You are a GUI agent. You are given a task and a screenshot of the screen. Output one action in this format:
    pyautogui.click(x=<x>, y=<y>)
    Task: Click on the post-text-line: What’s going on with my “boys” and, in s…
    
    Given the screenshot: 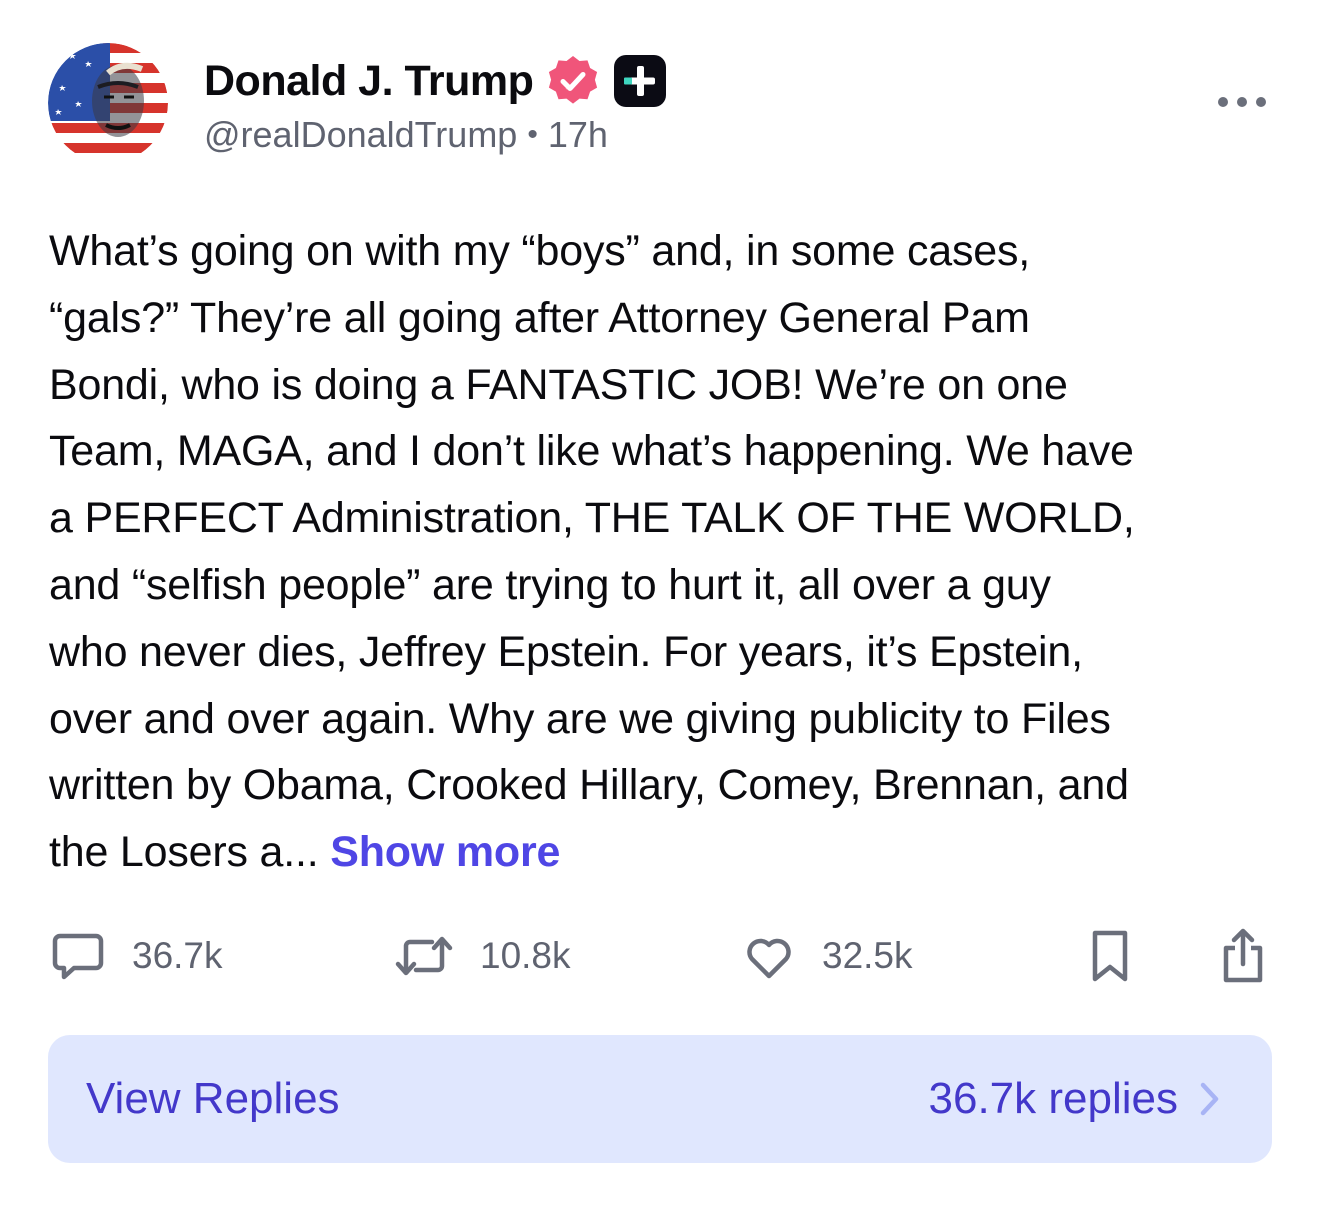 What is the action you would take?
    pyautogui.click(x=540, y=251)
    